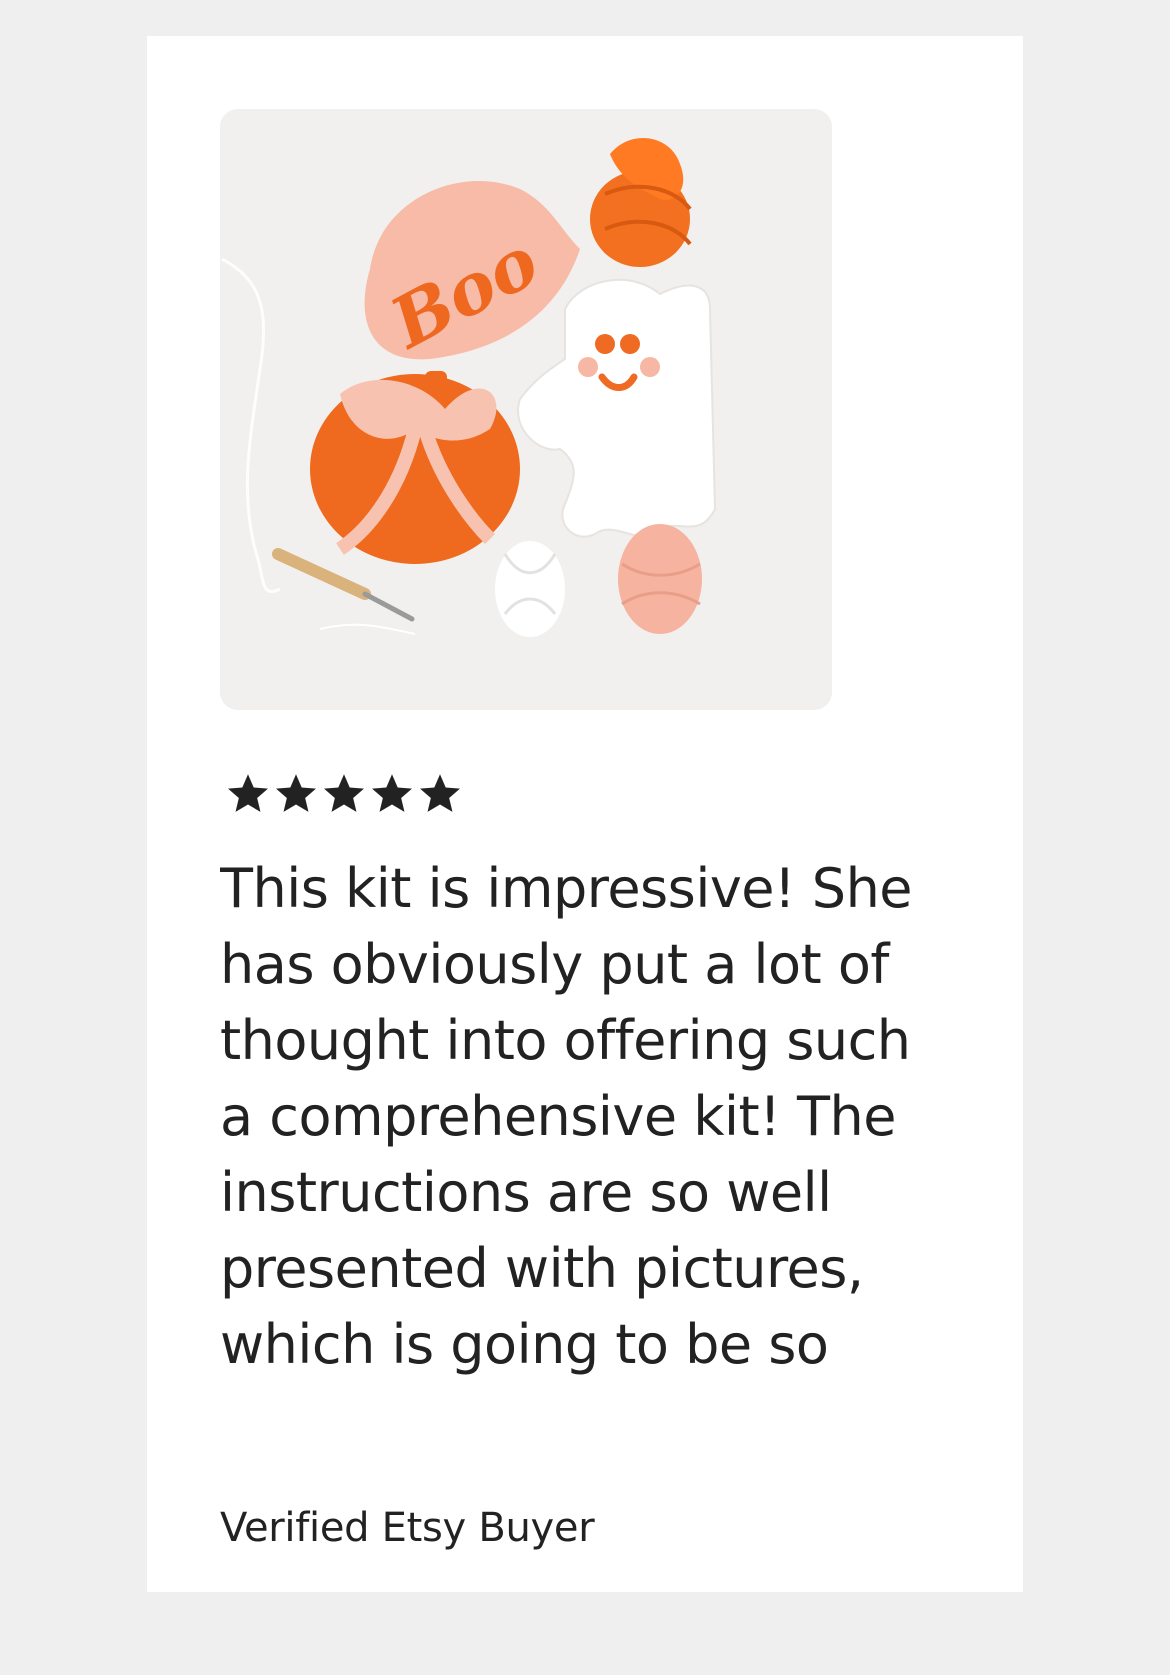 Image resolution: width=1170 pixels, height=1675 pixels. What do you see at coordinates (530, 589) in the screenshot?
I see `white-yarn-bundle` at bounding box center [530, 589].